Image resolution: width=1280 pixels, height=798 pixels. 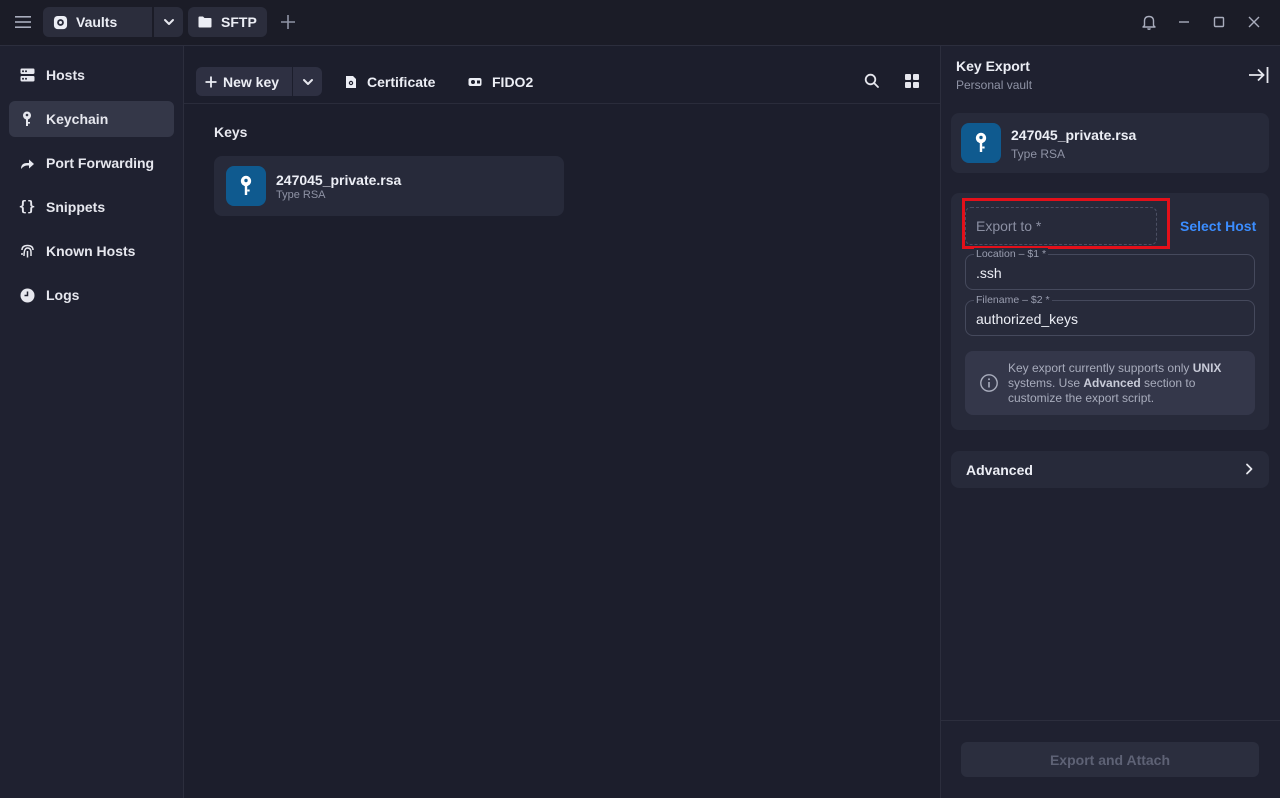 What do you see at coordinates (1061, 226) in the screenshot?
I see `export-to-field: Export to *` at bounding box center [1061, 226].